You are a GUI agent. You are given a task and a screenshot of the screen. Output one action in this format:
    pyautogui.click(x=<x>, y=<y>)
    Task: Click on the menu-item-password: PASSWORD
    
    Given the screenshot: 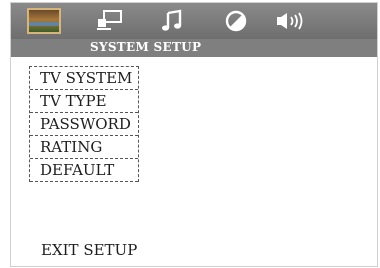 What is the action you would take?
    pyautogui.click(x=84, y=124)
    